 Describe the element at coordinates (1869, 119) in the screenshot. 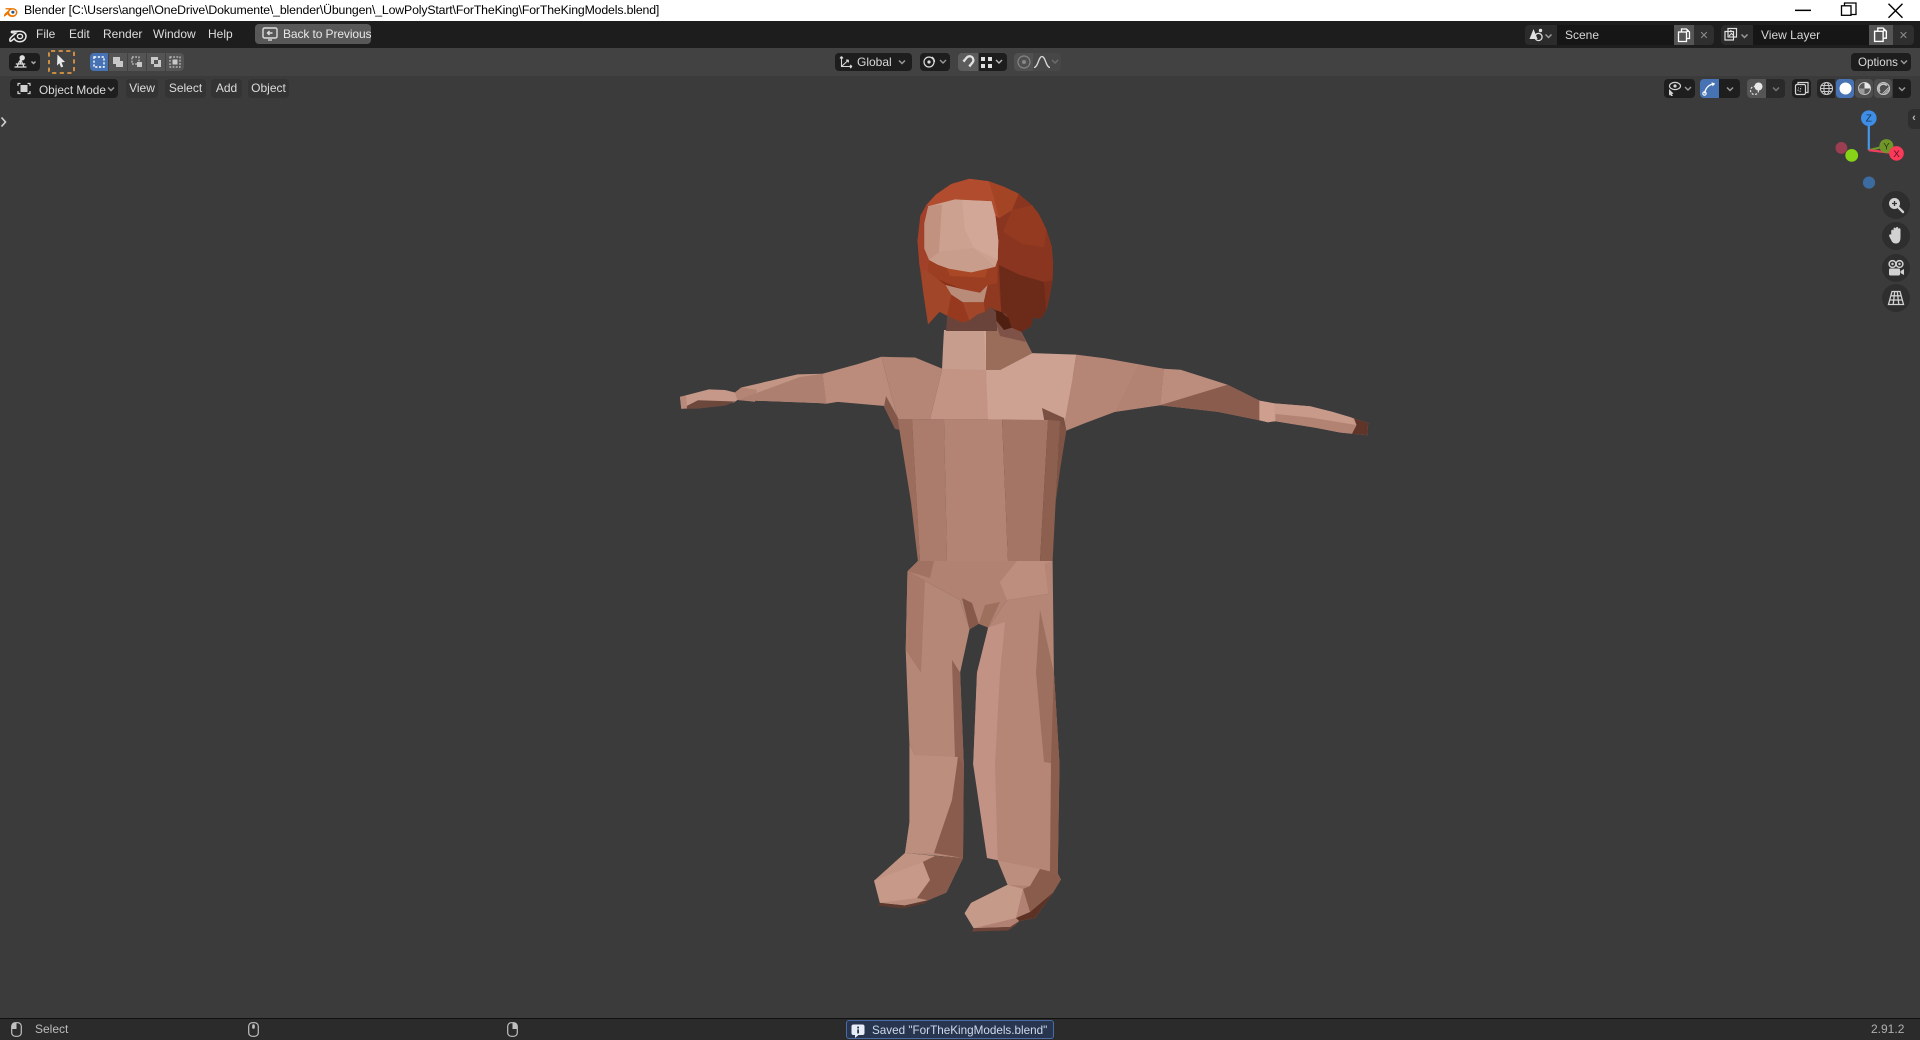

I see `svg-text: Z` at that location.